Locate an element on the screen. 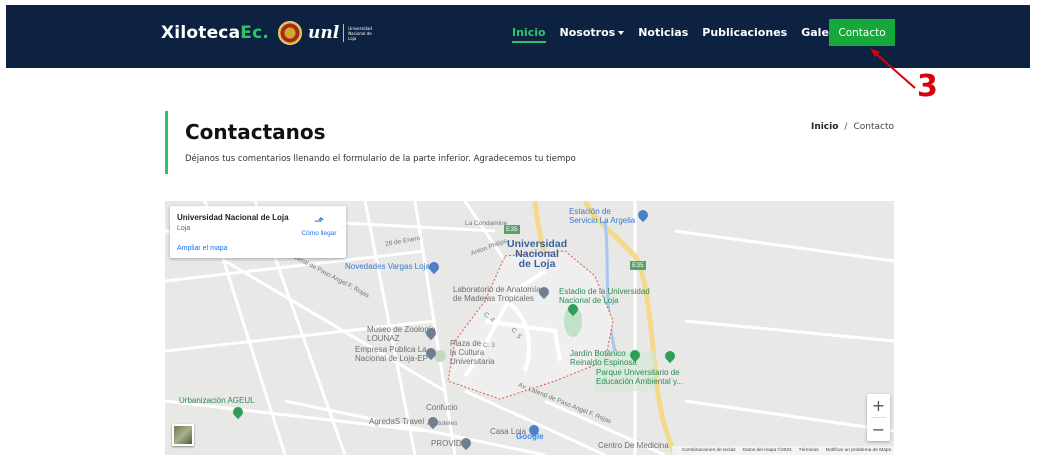  map-label-confucio: Confucio is located at coordinates (442, 407).